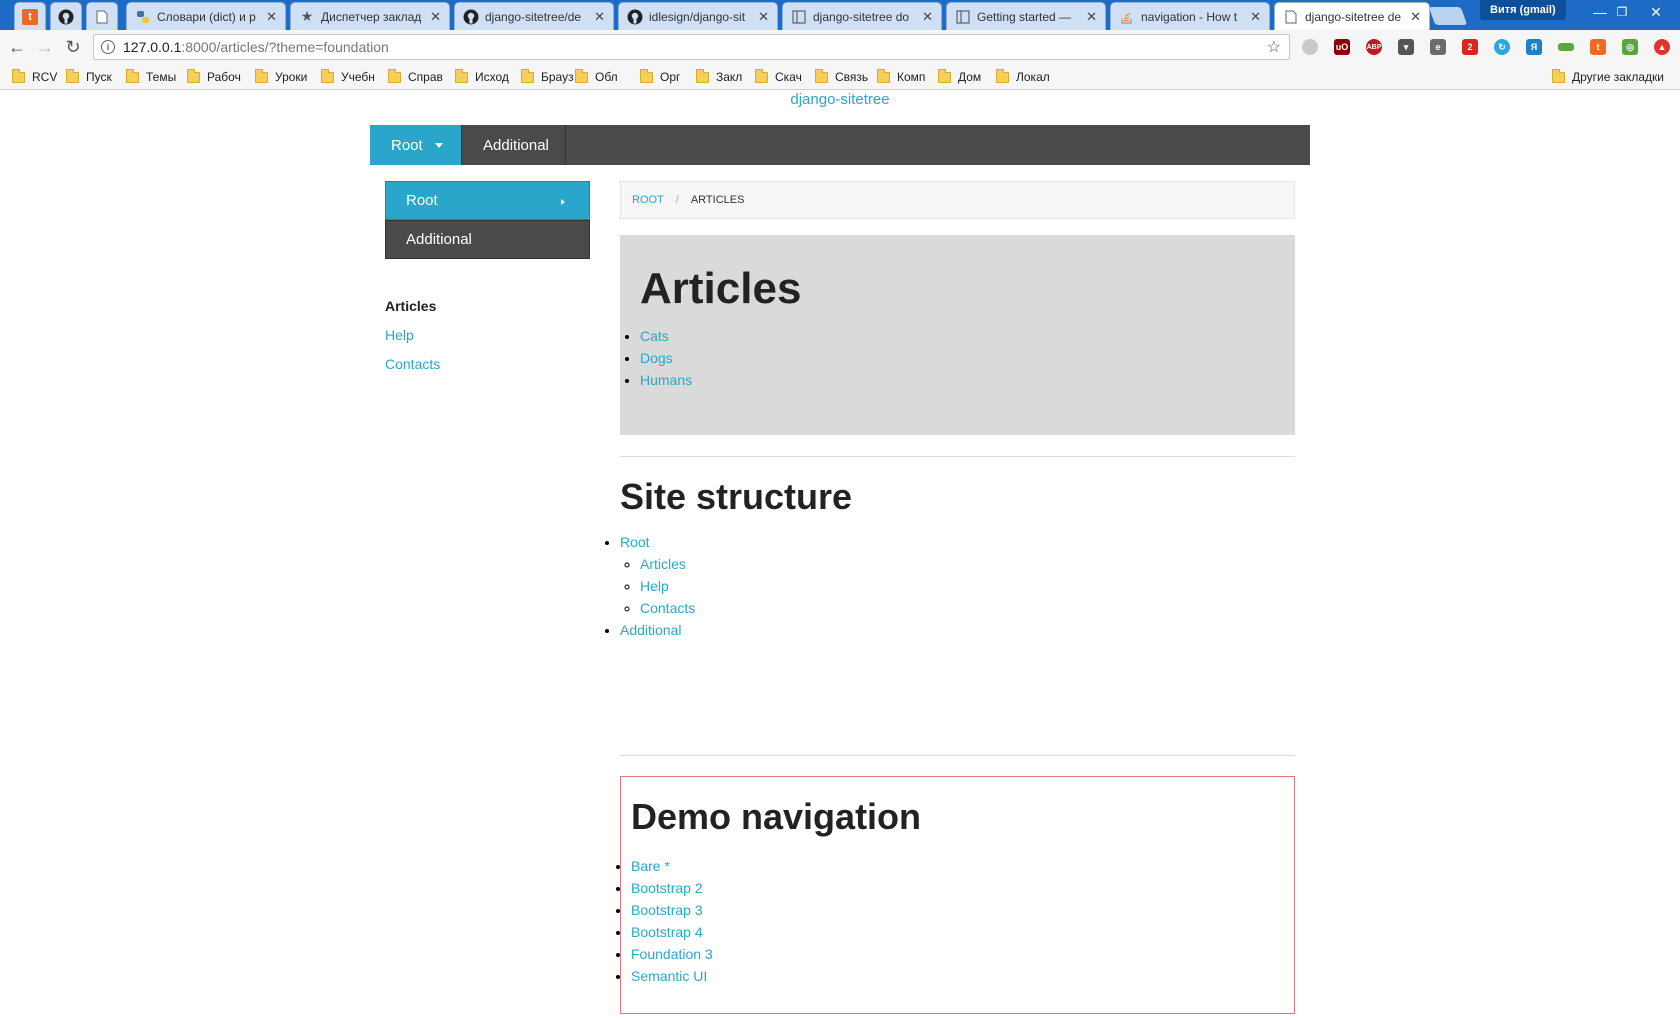 This screenshot has width=1680, height=1020. I want to click on top-navbar: Root Additional, so click(840, 145).